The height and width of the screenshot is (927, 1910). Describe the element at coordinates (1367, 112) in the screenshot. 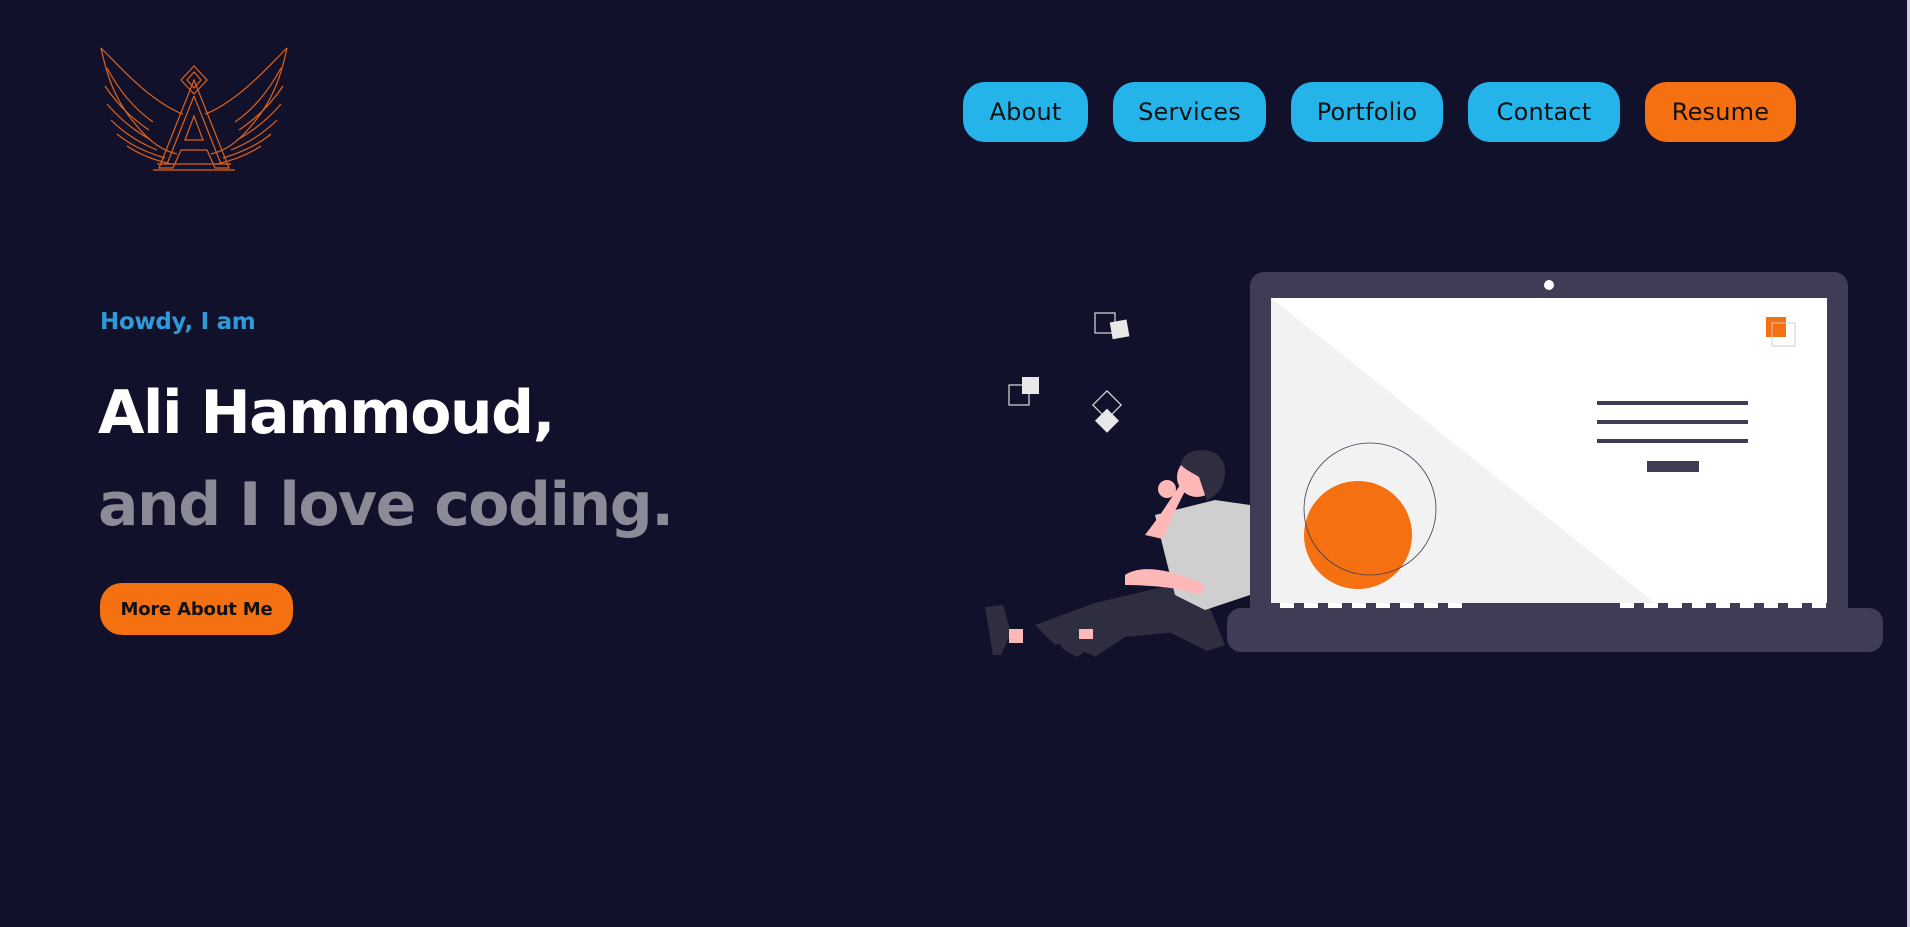

I see `nav-portfolio-button: Portfolio` at that location.